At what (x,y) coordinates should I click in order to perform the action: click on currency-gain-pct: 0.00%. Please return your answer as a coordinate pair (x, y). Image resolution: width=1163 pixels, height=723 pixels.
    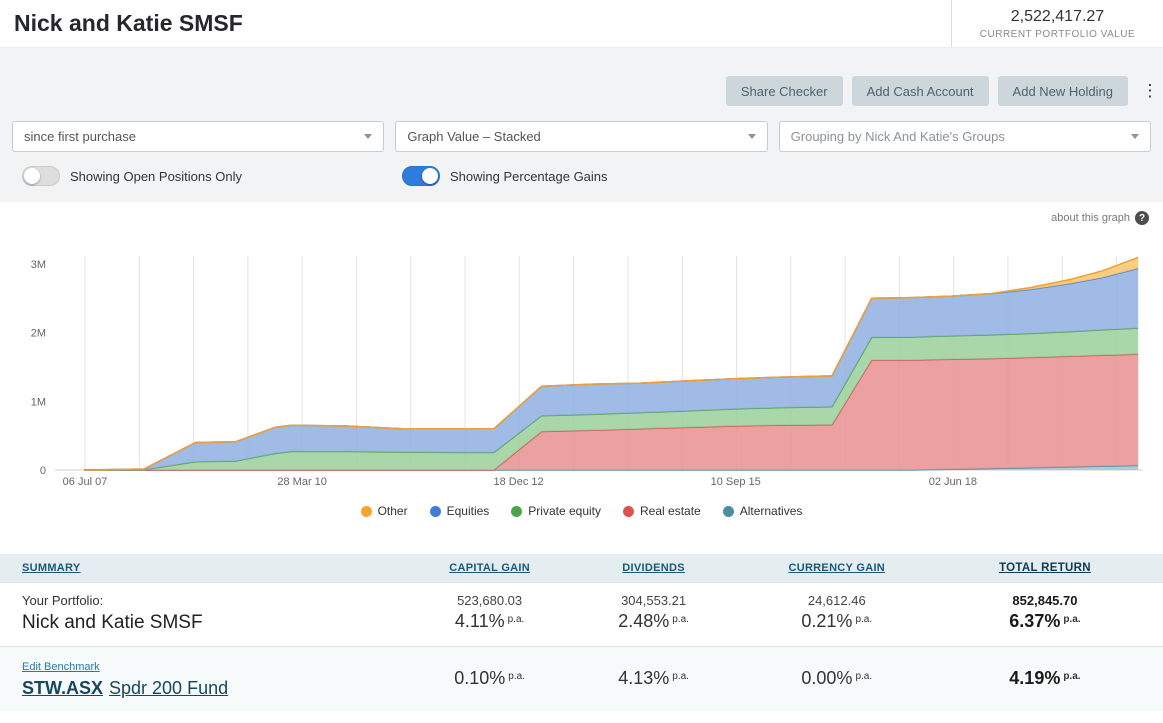
    Looking at the image, I should click on (827, 677).